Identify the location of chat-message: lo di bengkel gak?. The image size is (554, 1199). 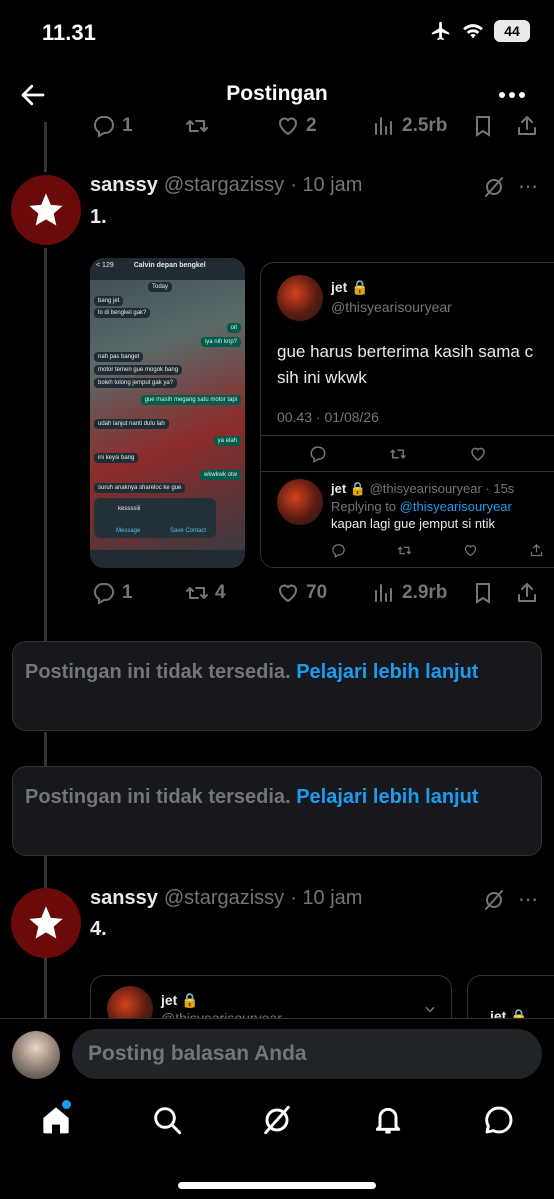
(122, 313).